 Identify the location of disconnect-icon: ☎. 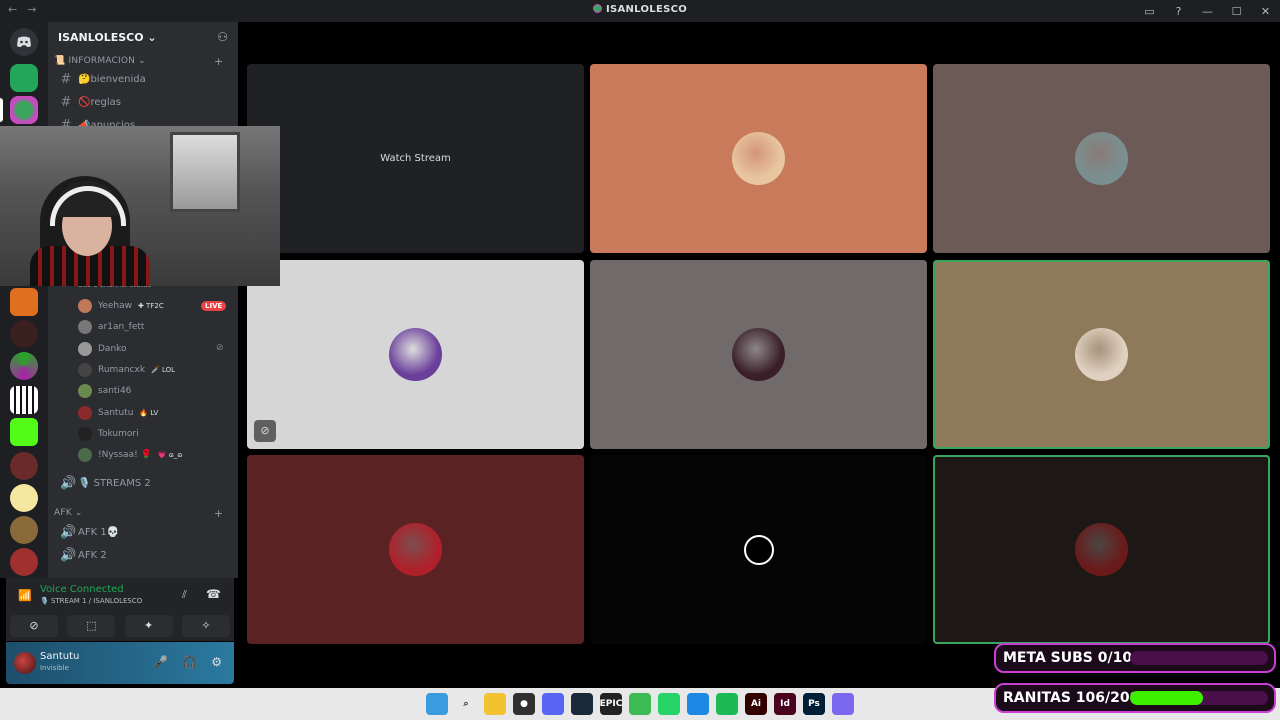
(213, 594).